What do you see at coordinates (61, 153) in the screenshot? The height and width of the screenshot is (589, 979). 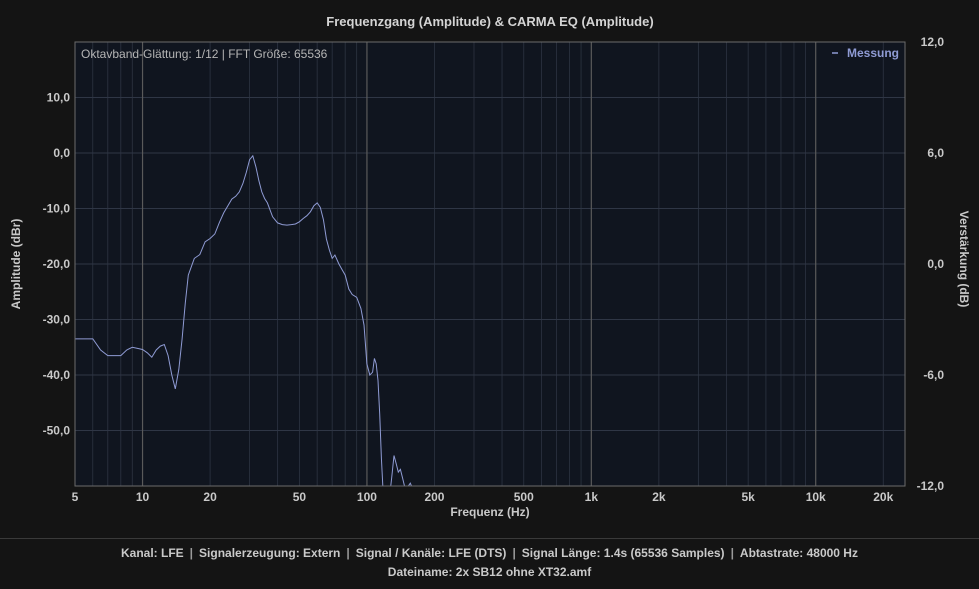 I see `y-tick-label: 0,0` at bounding box center [61, 153].